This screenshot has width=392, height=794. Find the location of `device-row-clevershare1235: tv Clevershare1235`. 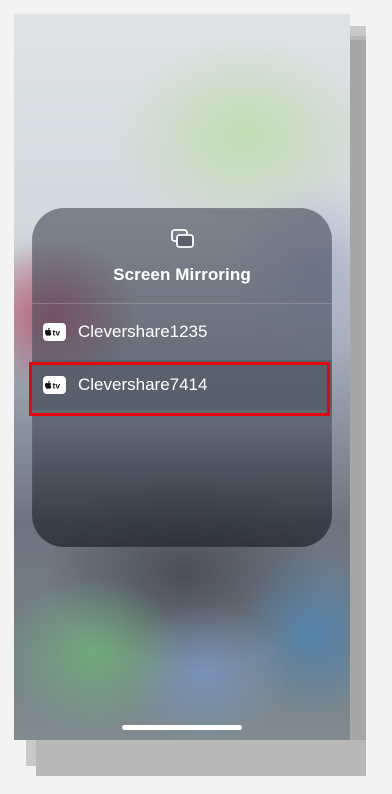

device-row-clevershare1235: tv Clevershare1235 is located at coordinates (182, 332).